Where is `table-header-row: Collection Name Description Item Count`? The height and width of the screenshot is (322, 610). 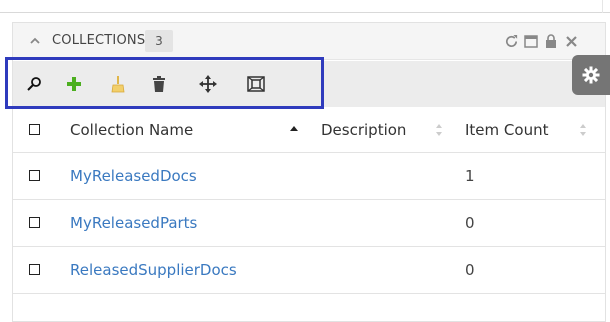 table-header-row: Collection Name Description Item Count is located at coordinates (309, 130).